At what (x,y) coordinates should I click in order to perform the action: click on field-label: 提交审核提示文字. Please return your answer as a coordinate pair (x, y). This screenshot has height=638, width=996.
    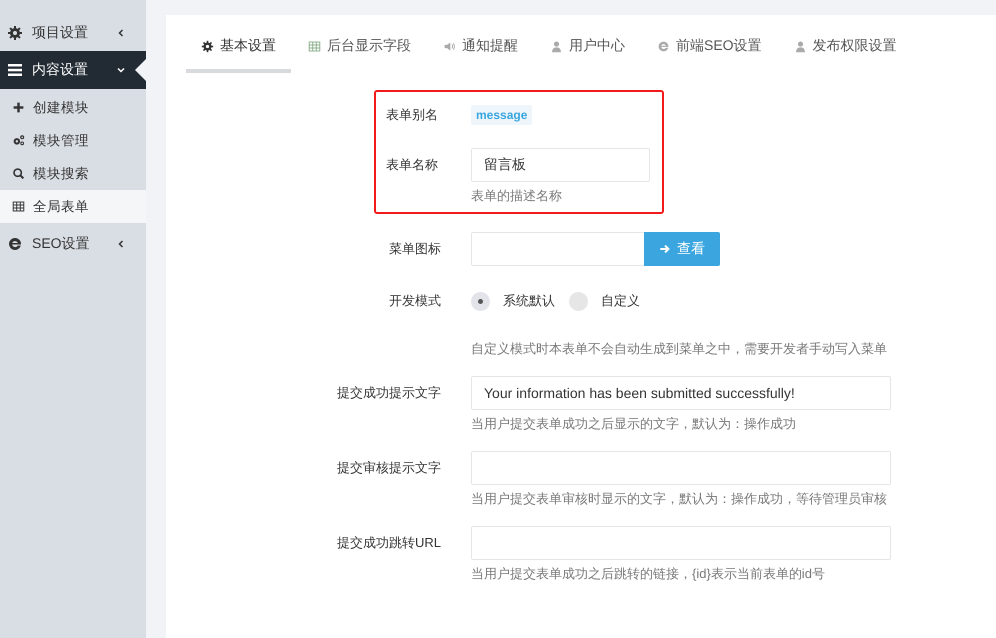
    Looking at the image, I should click on (389, 468).